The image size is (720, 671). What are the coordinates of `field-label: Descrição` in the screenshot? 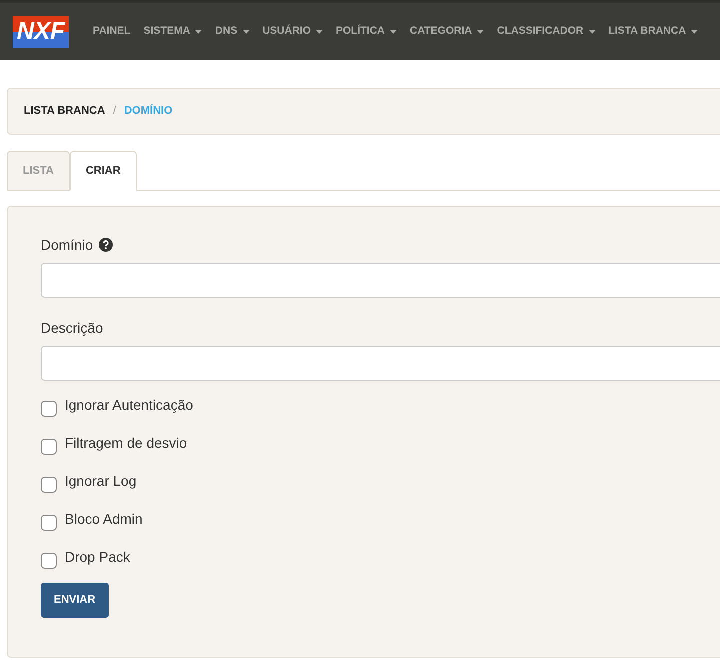 It's located at (72, 328).